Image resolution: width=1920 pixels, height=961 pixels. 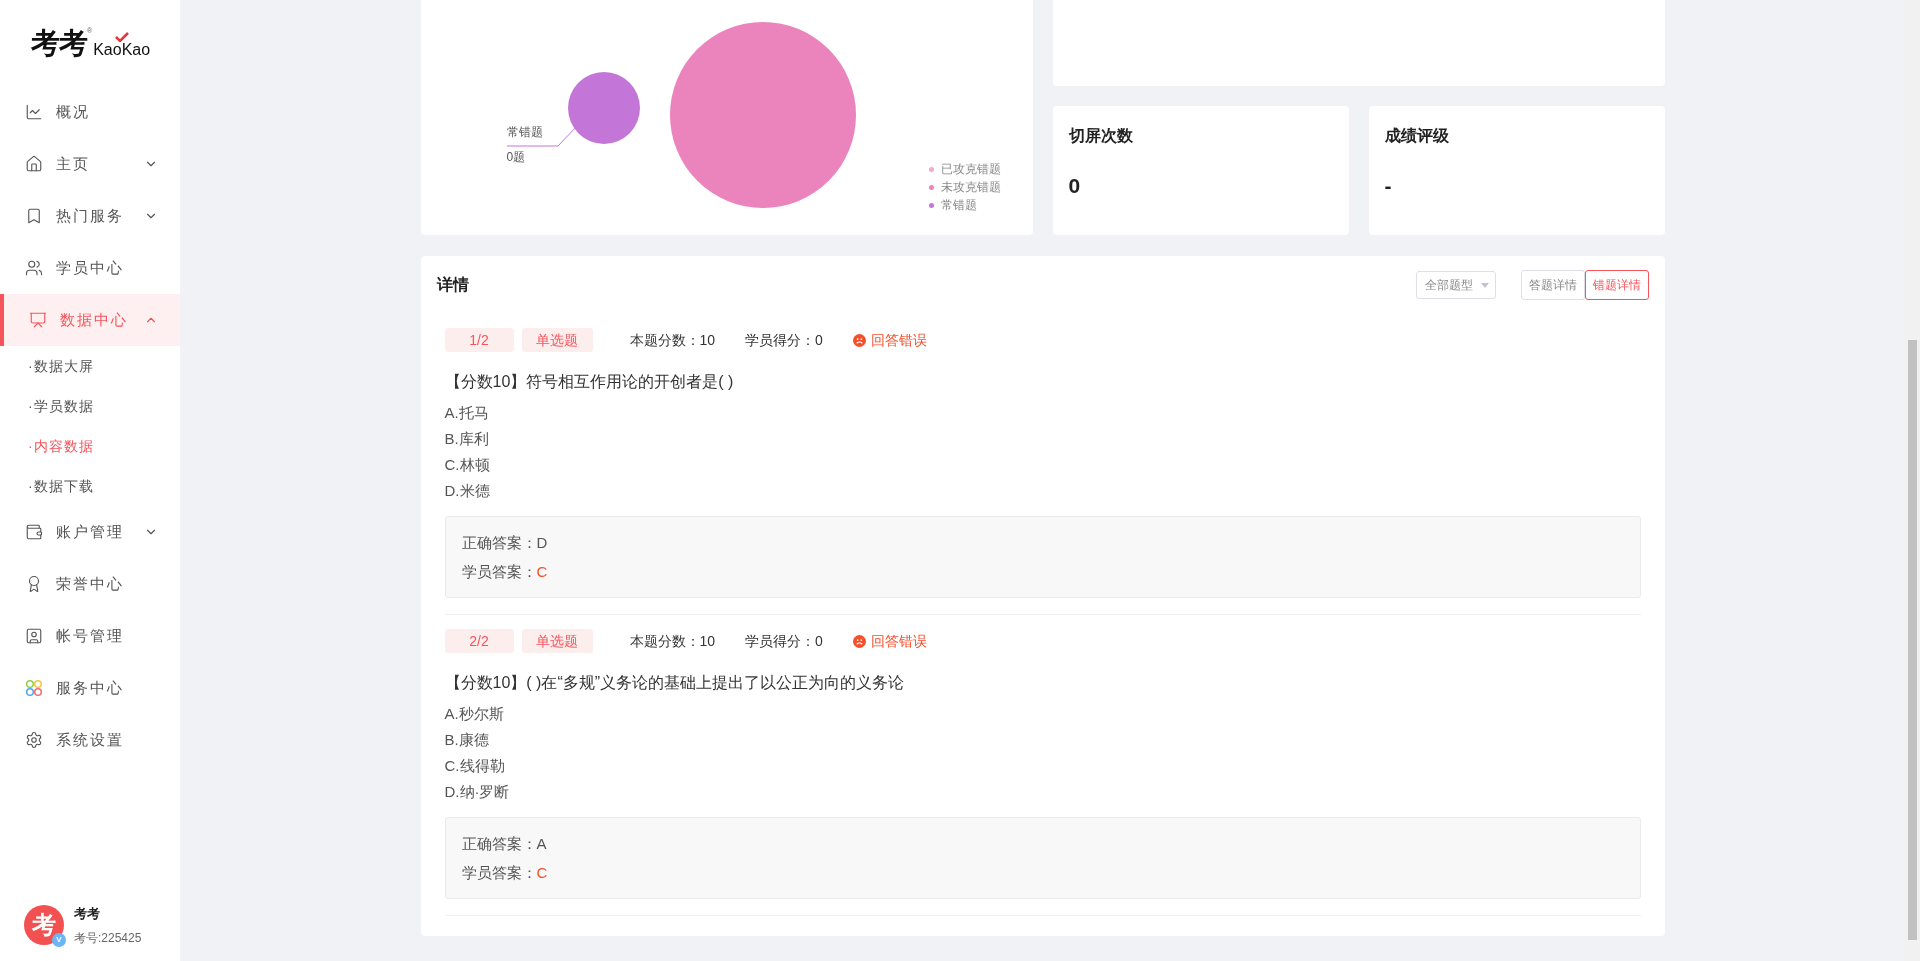 What do you see at coordinates (90, 688) in the screenshot?
I see `sidebar-item: 服务中心` at bounding box center [90, 688].